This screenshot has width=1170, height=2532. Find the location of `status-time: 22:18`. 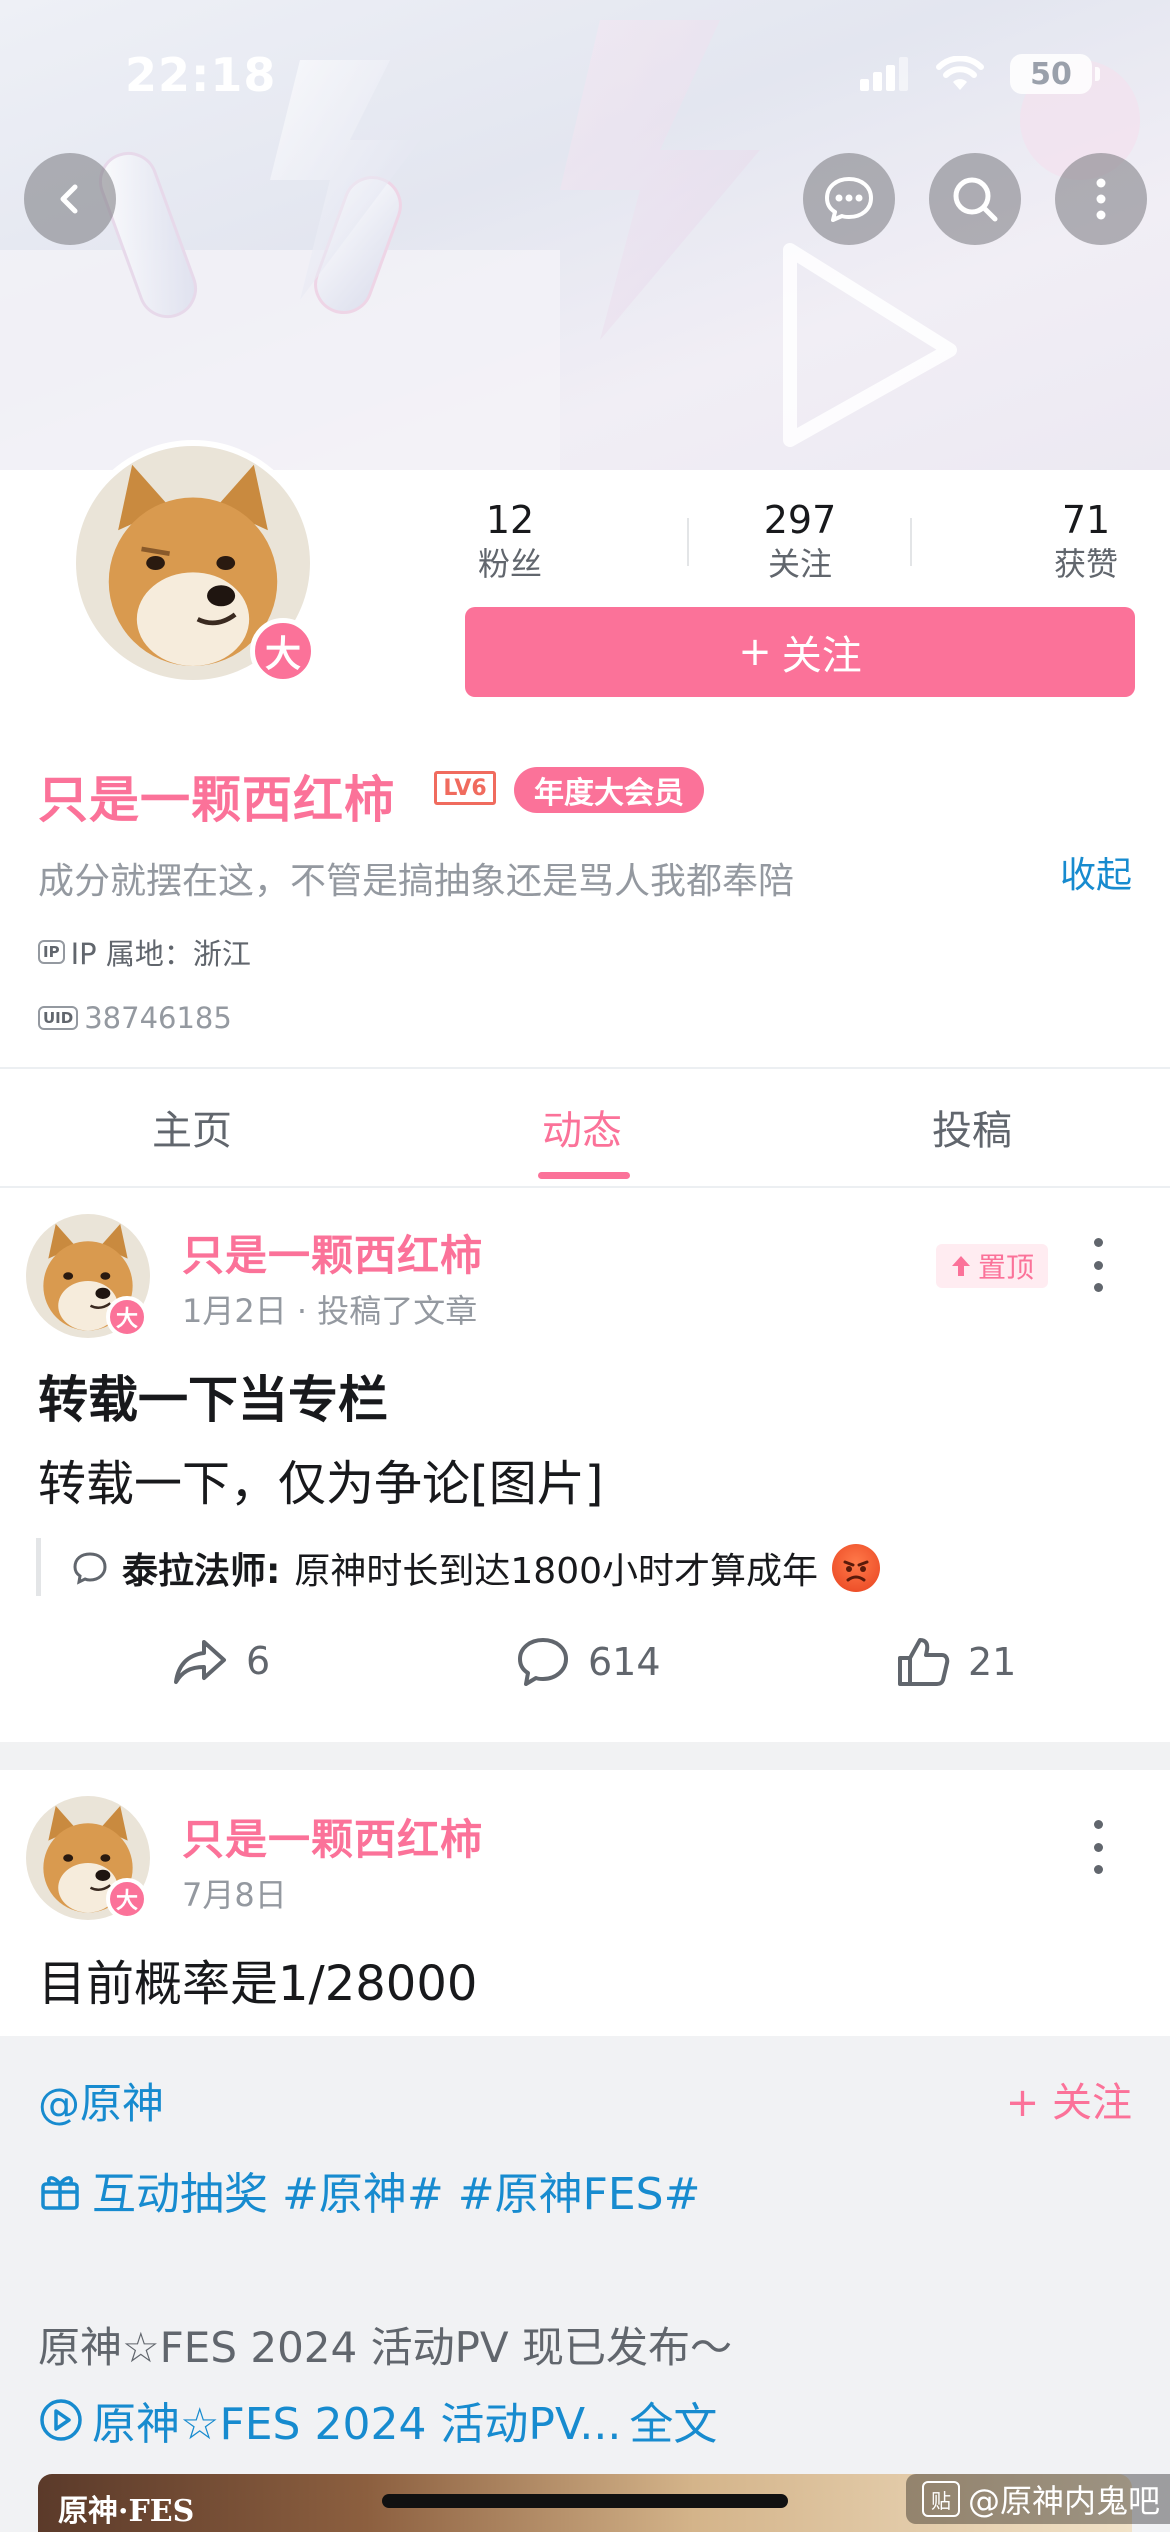

status-time: 22:18 is located at coordinates (201, 75).